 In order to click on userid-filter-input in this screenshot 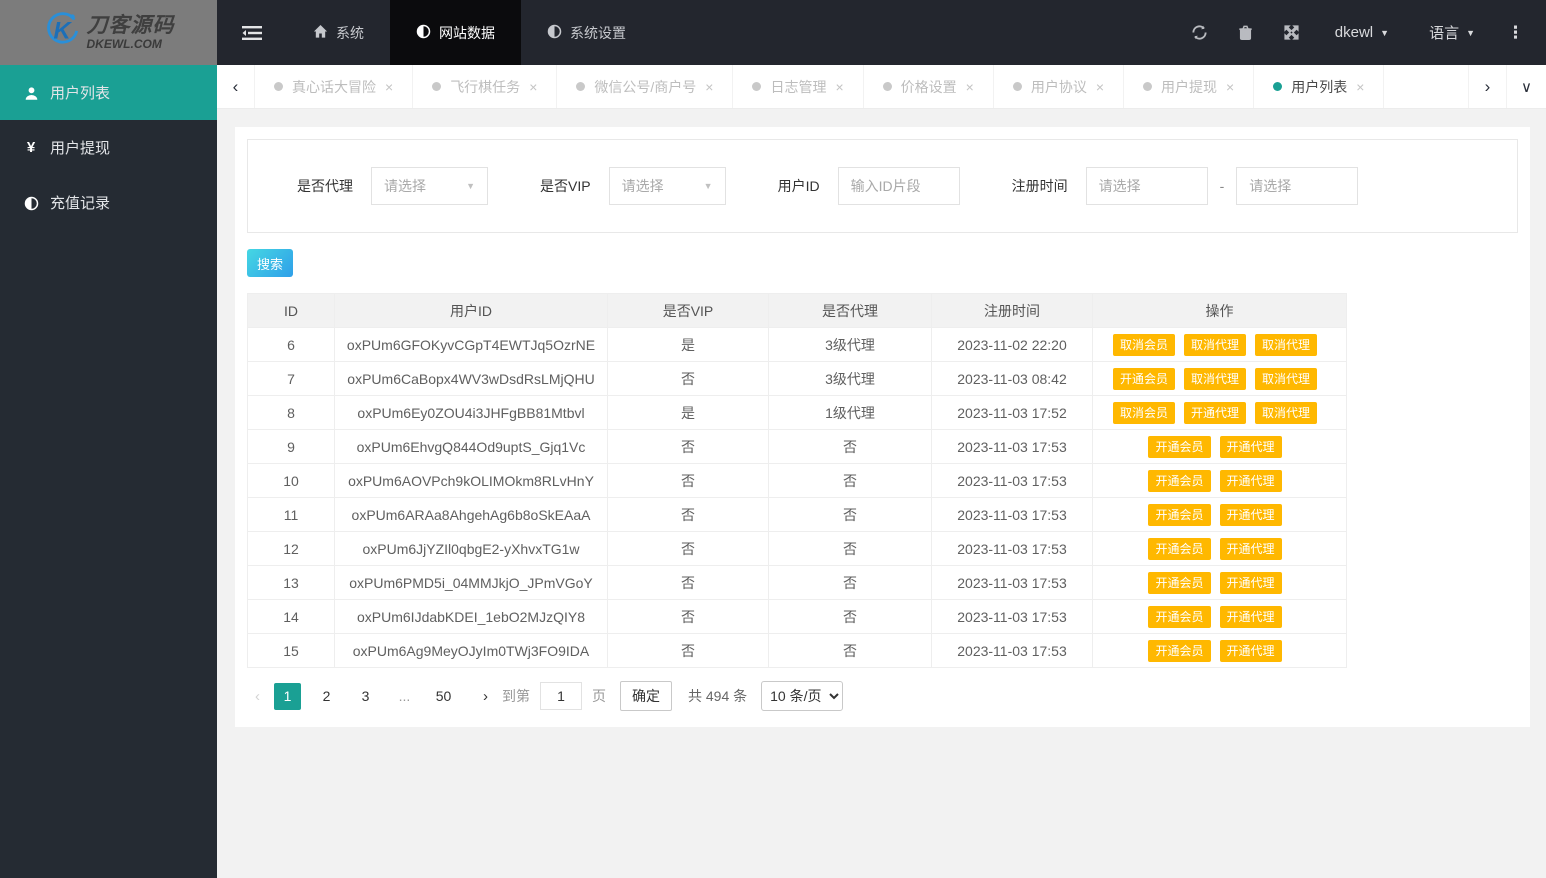, I will do `click(898, 186)`.